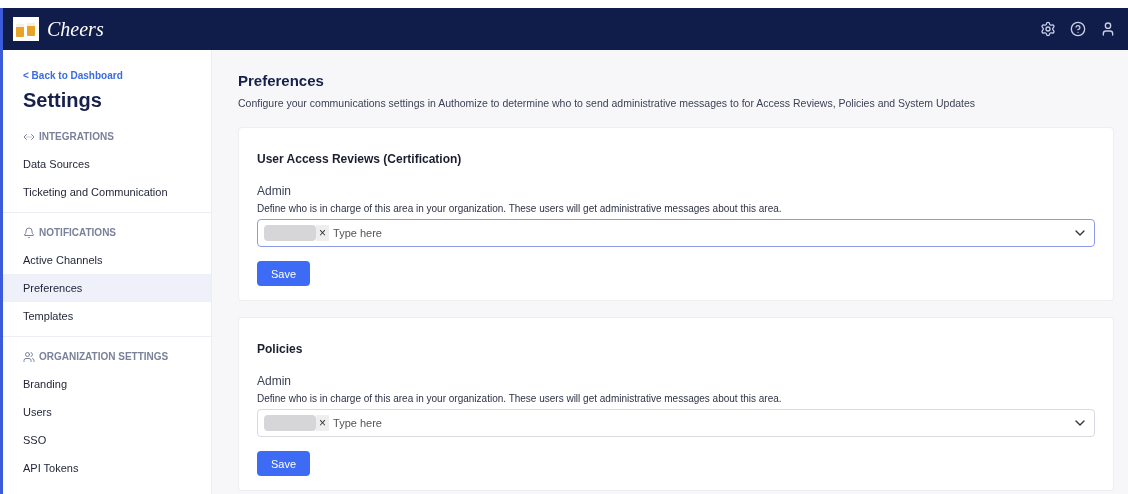  Describe the element at coordinates (29, 232) in the screenshot. I see `bell-icon` at that location.